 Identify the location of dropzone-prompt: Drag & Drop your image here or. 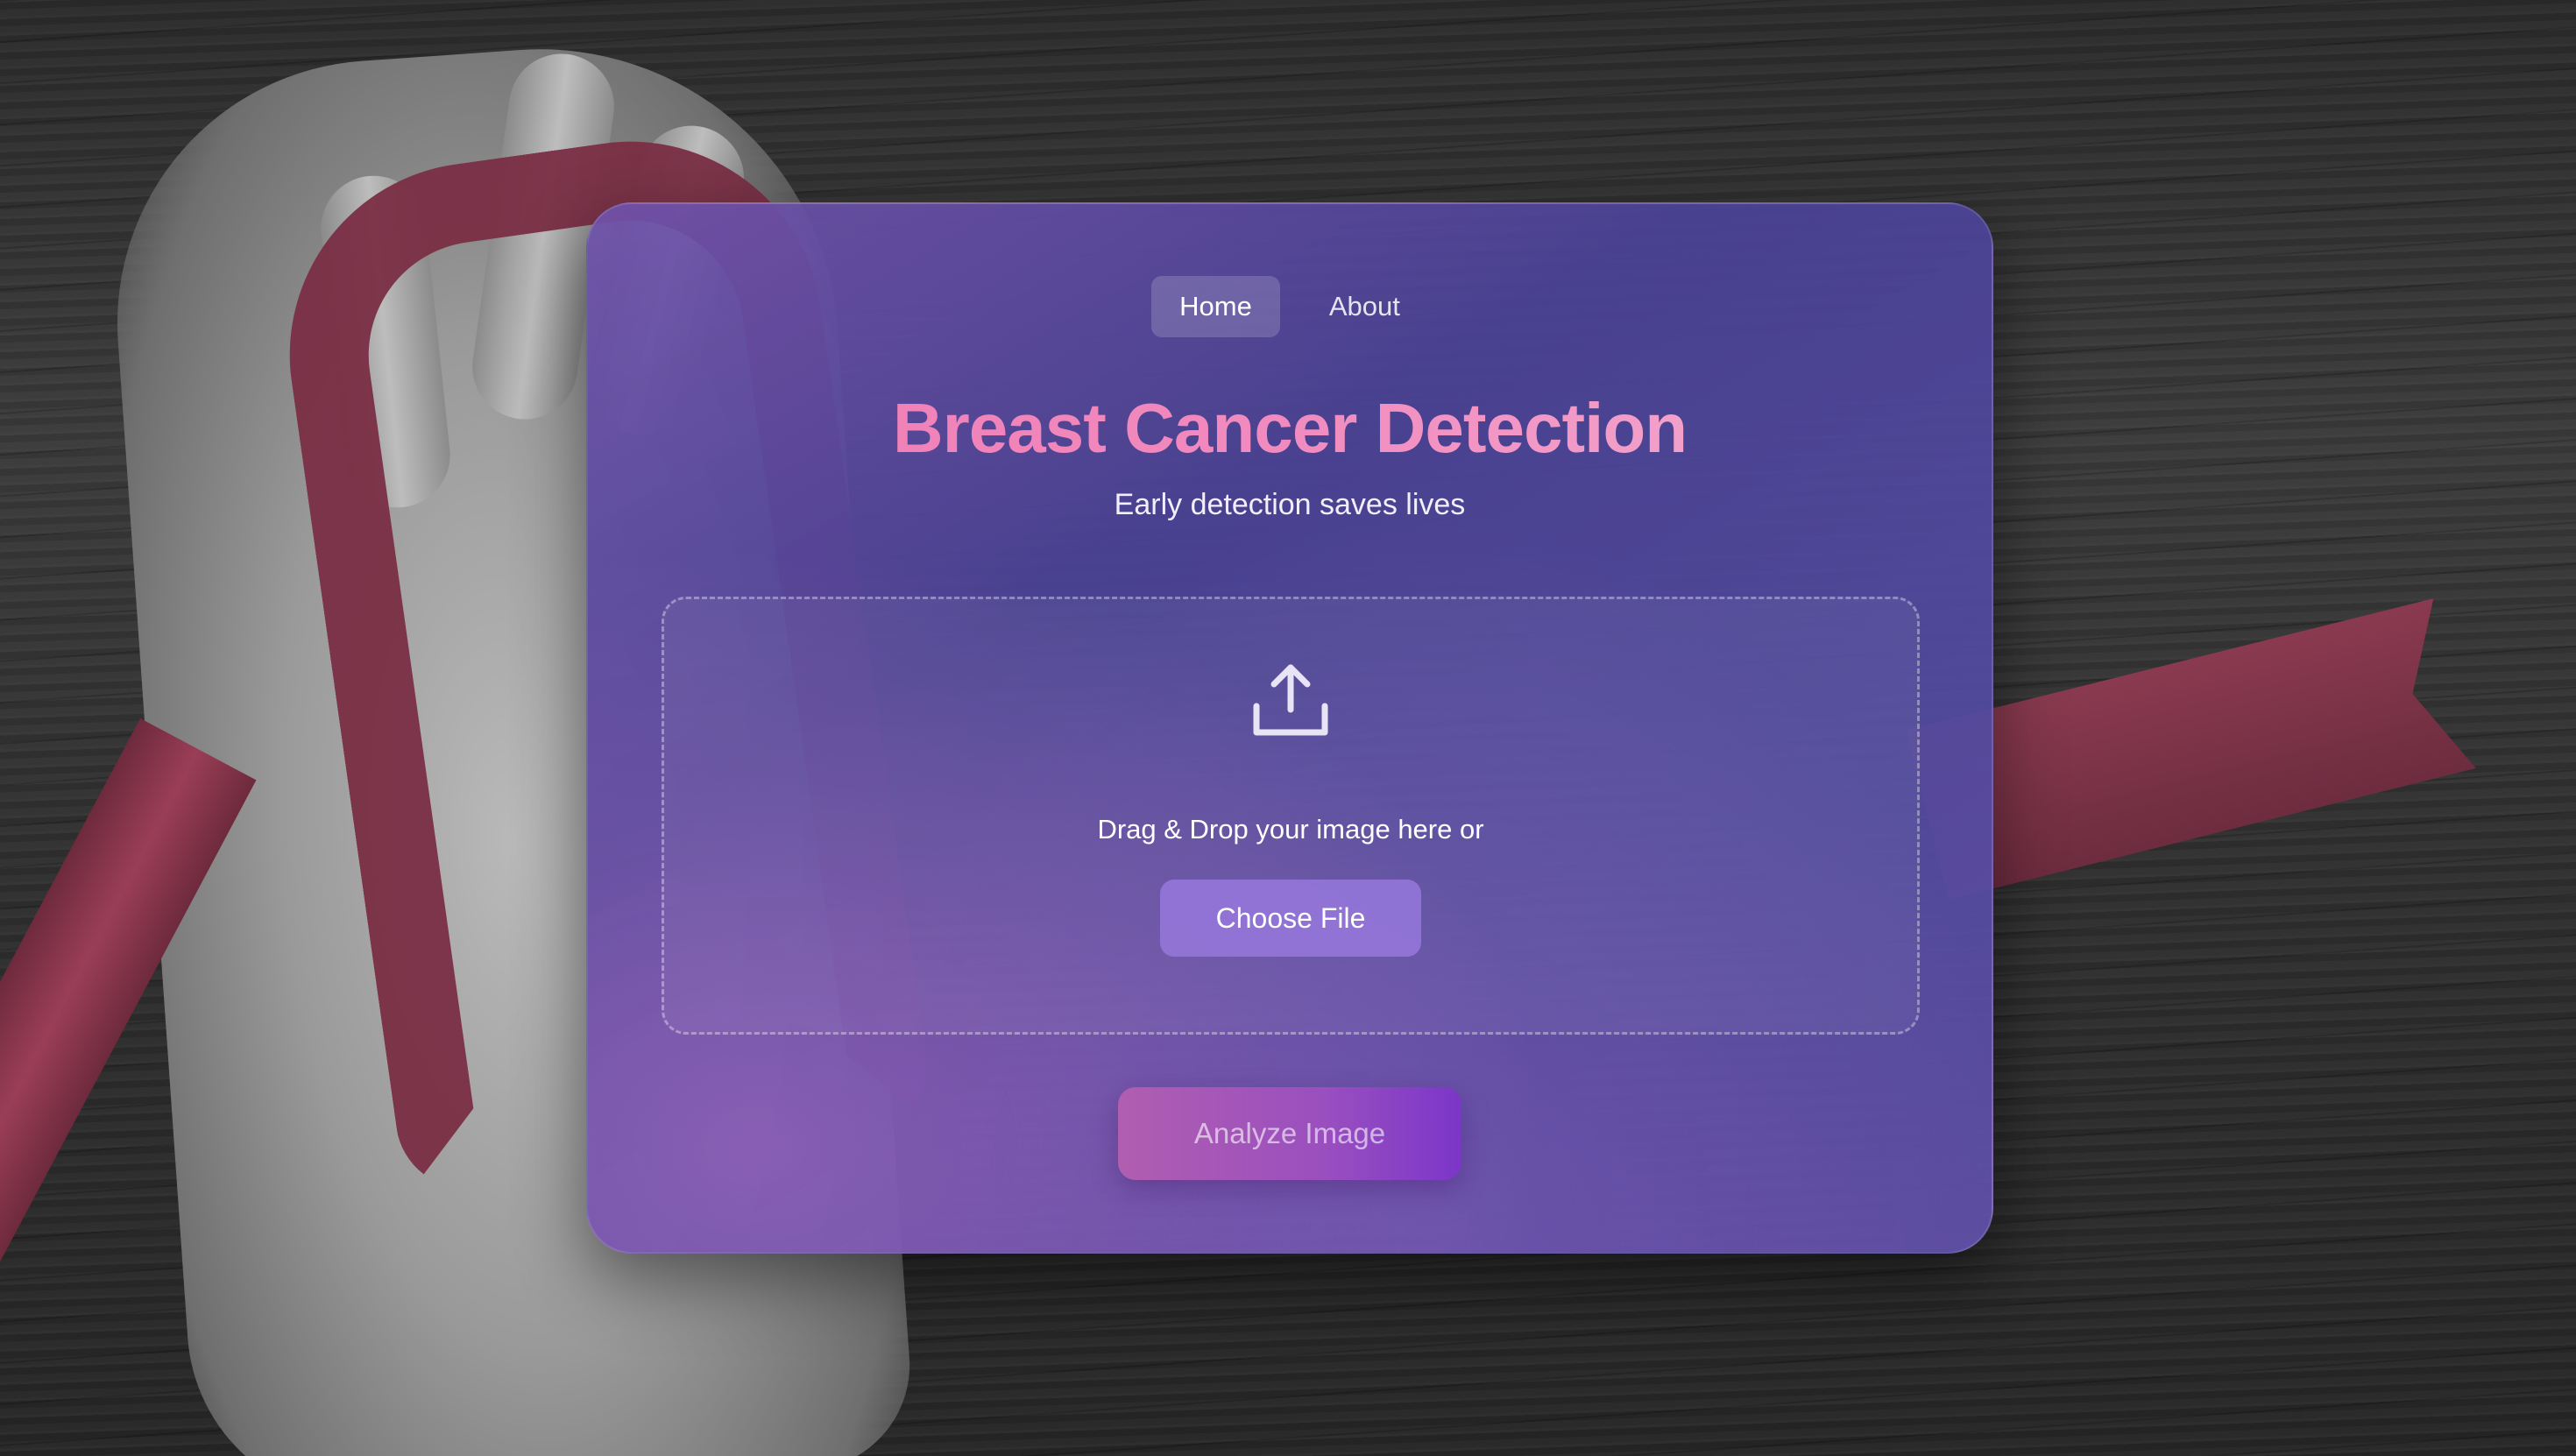
(1290, 829).